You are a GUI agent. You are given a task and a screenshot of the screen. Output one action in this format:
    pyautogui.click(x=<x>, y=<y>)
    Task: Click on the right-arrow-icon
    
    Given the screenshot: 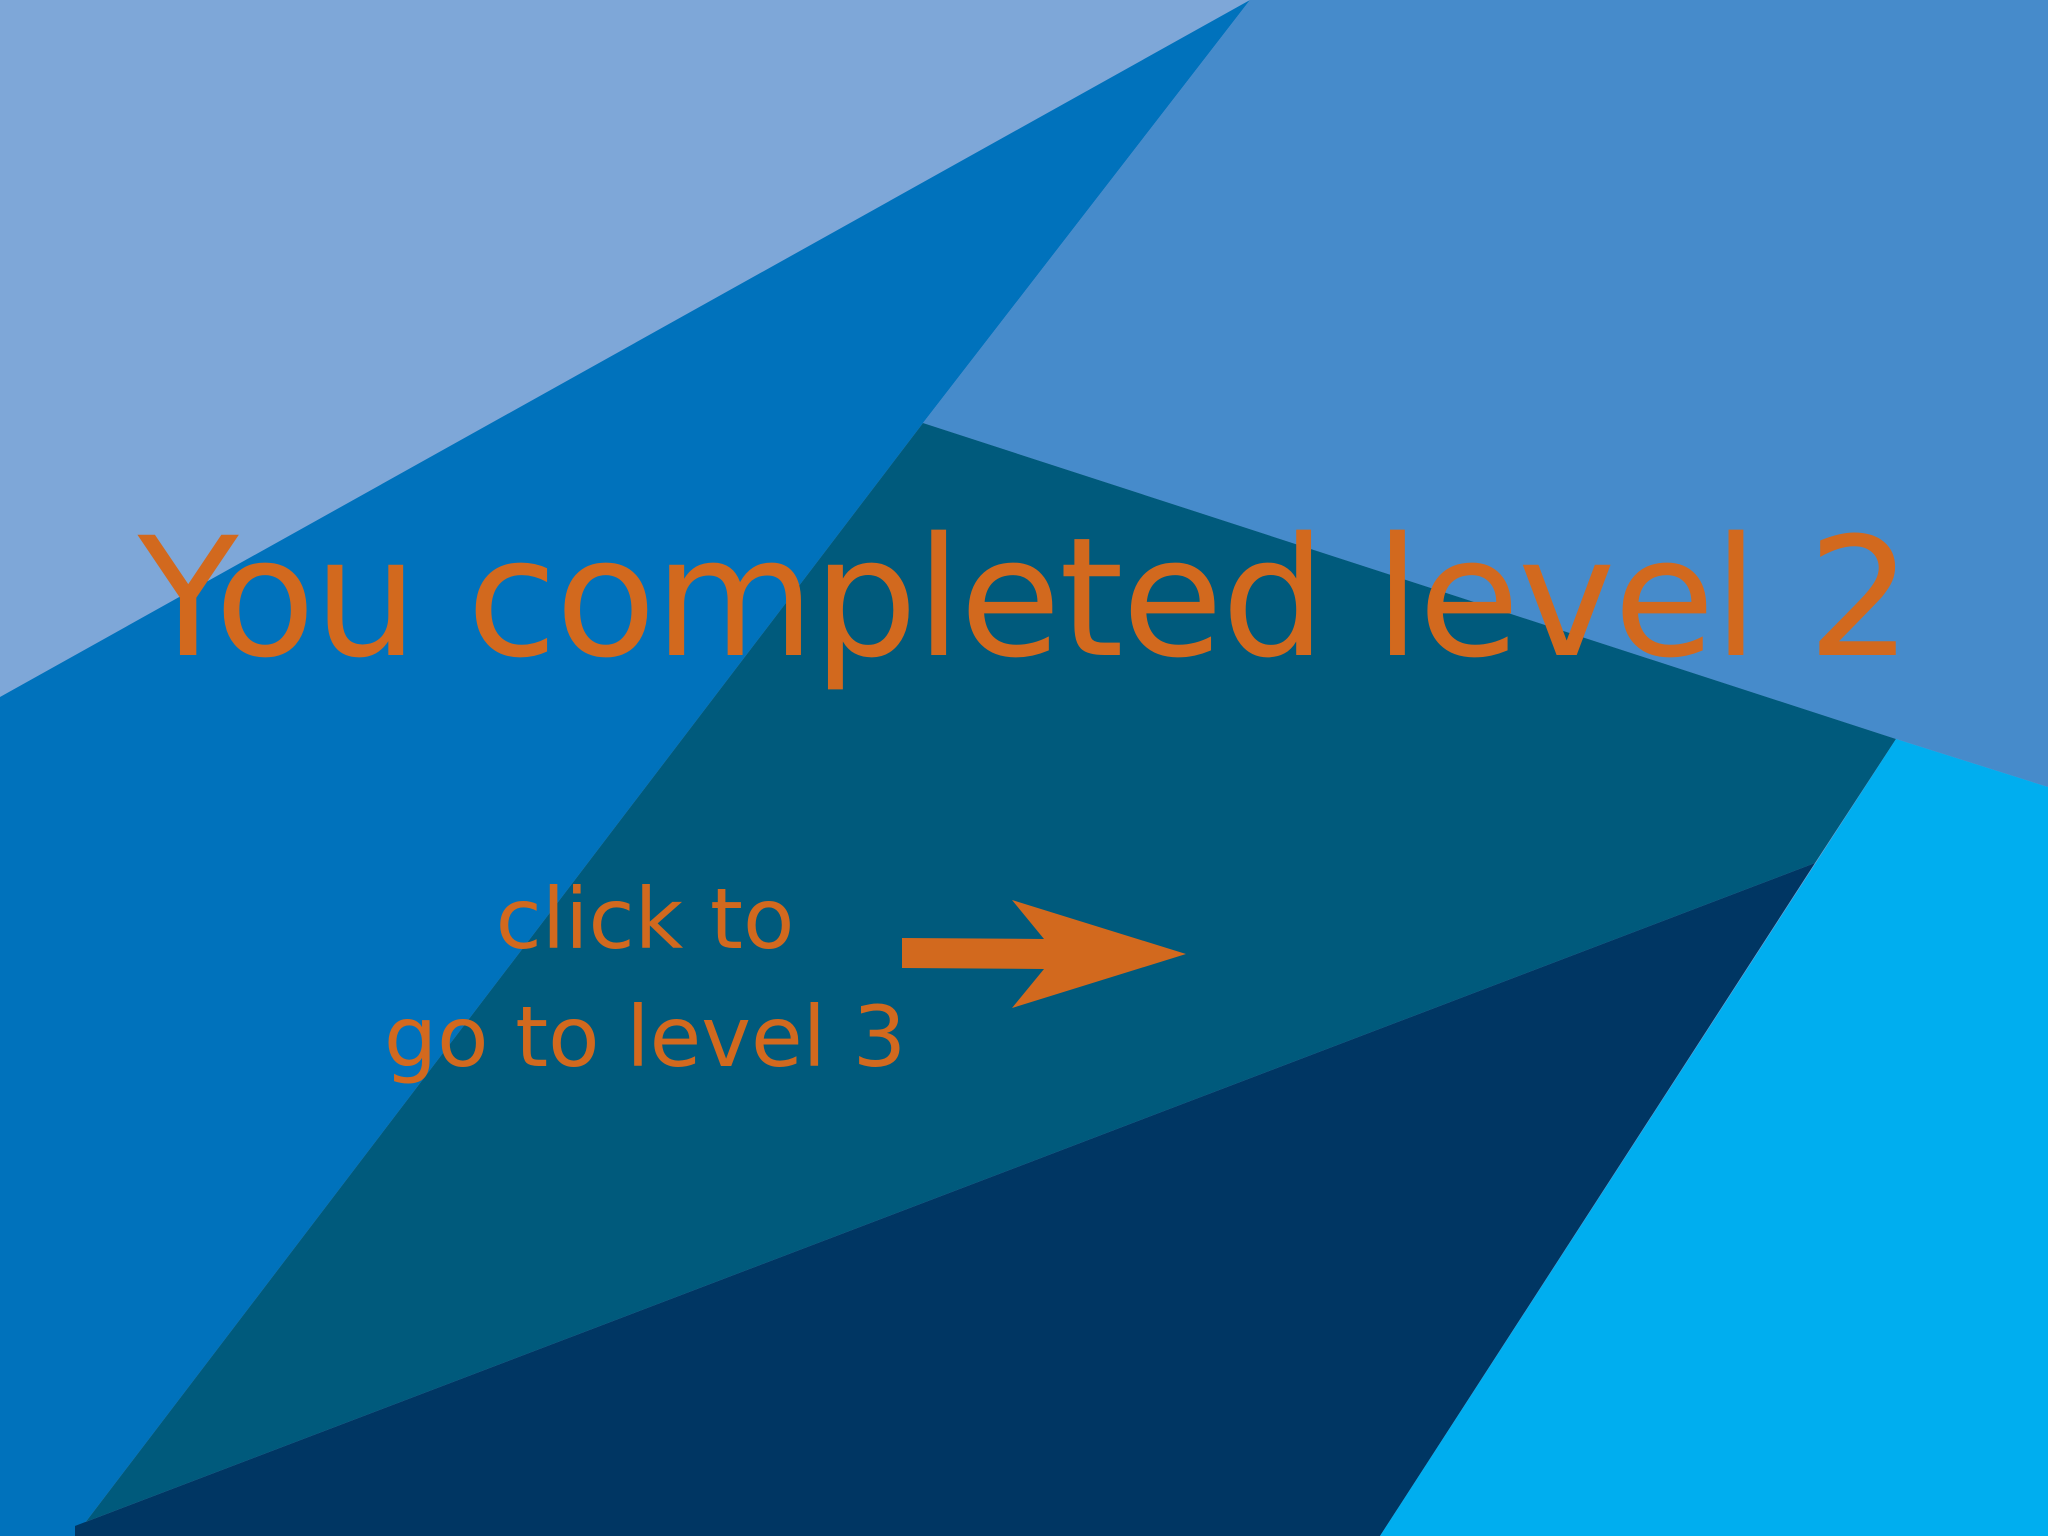 What is the action you would take?
    pyautogui.click(x=1050, y=955)
    